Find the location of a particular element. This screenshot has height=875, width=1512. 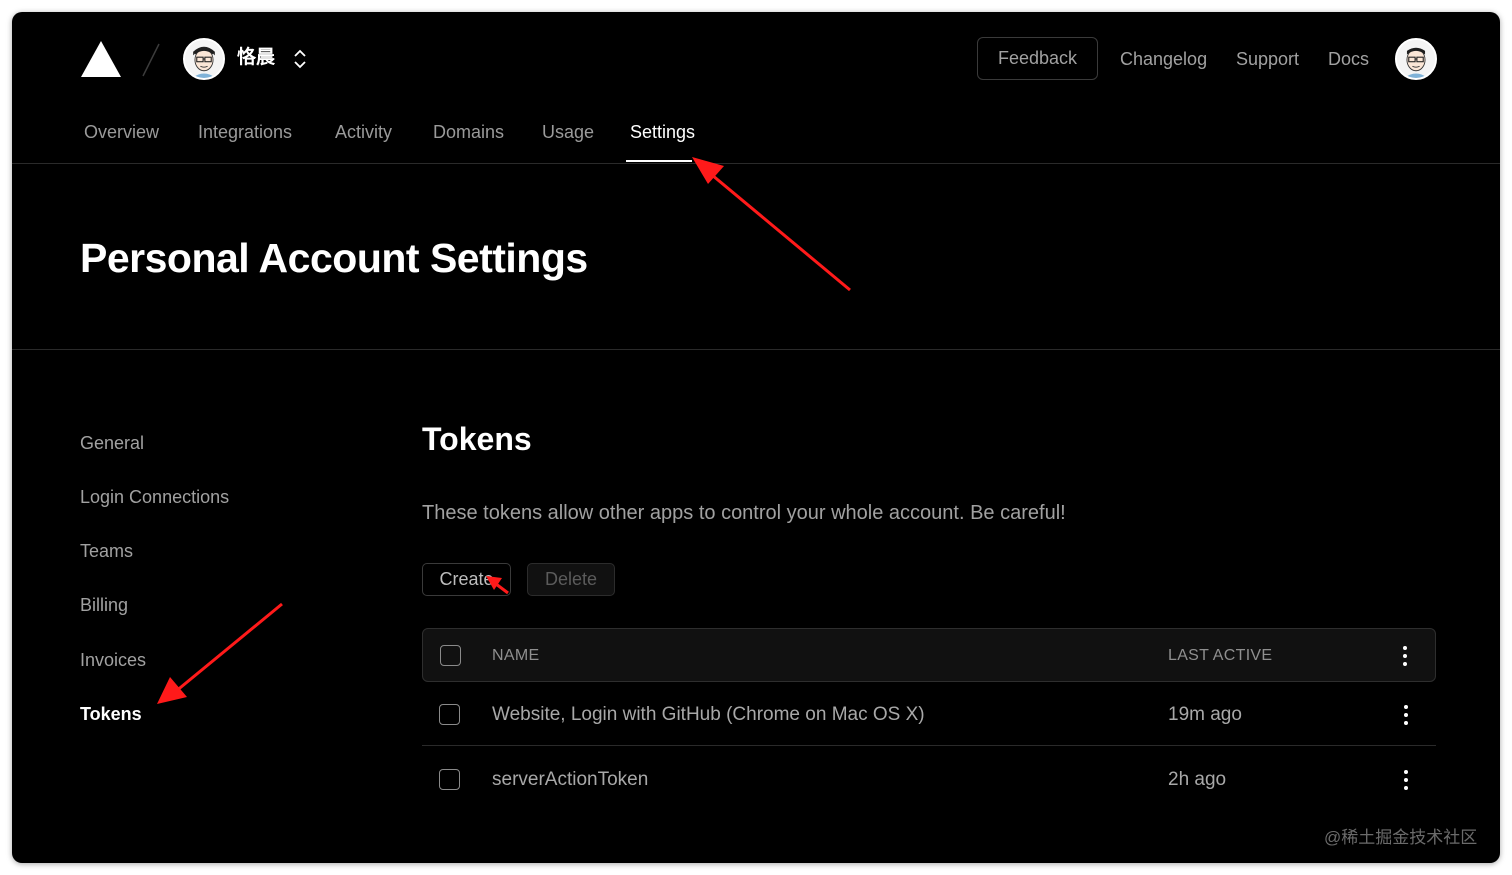

tab-domains: Domains is located at coordinates (468, 132).